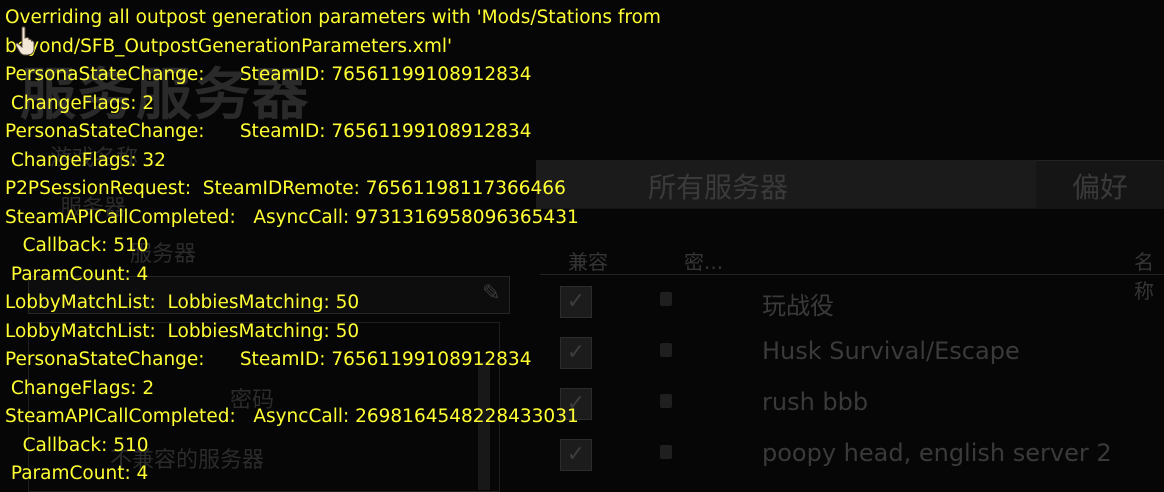 Image resolution: width=1164 pixels, height=492 pixels. I want to click on hand-pointer-icon, so click(25, 41).